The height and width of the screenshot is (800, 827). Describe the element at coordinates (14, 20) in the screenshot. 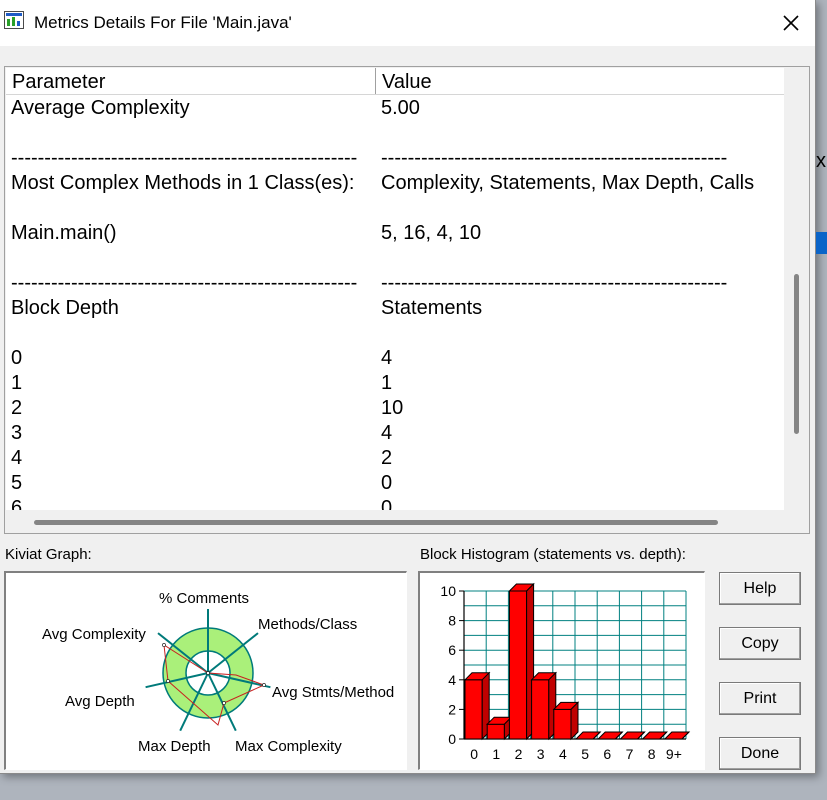

I see `app-icon` at that location.